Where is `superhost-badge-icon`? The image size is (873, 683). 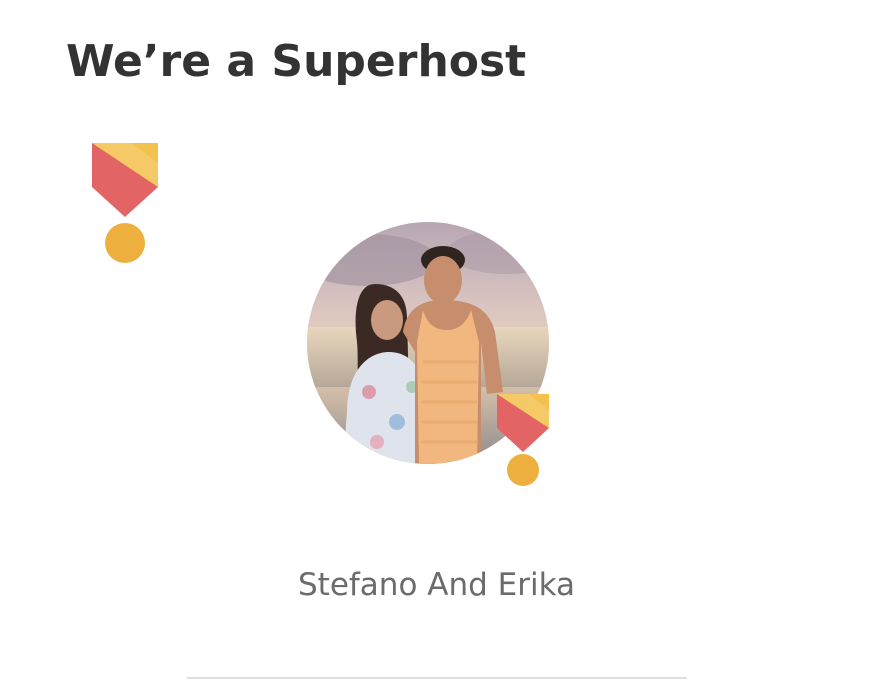
superhost-badge-icon is located at coordinates (523, 440).